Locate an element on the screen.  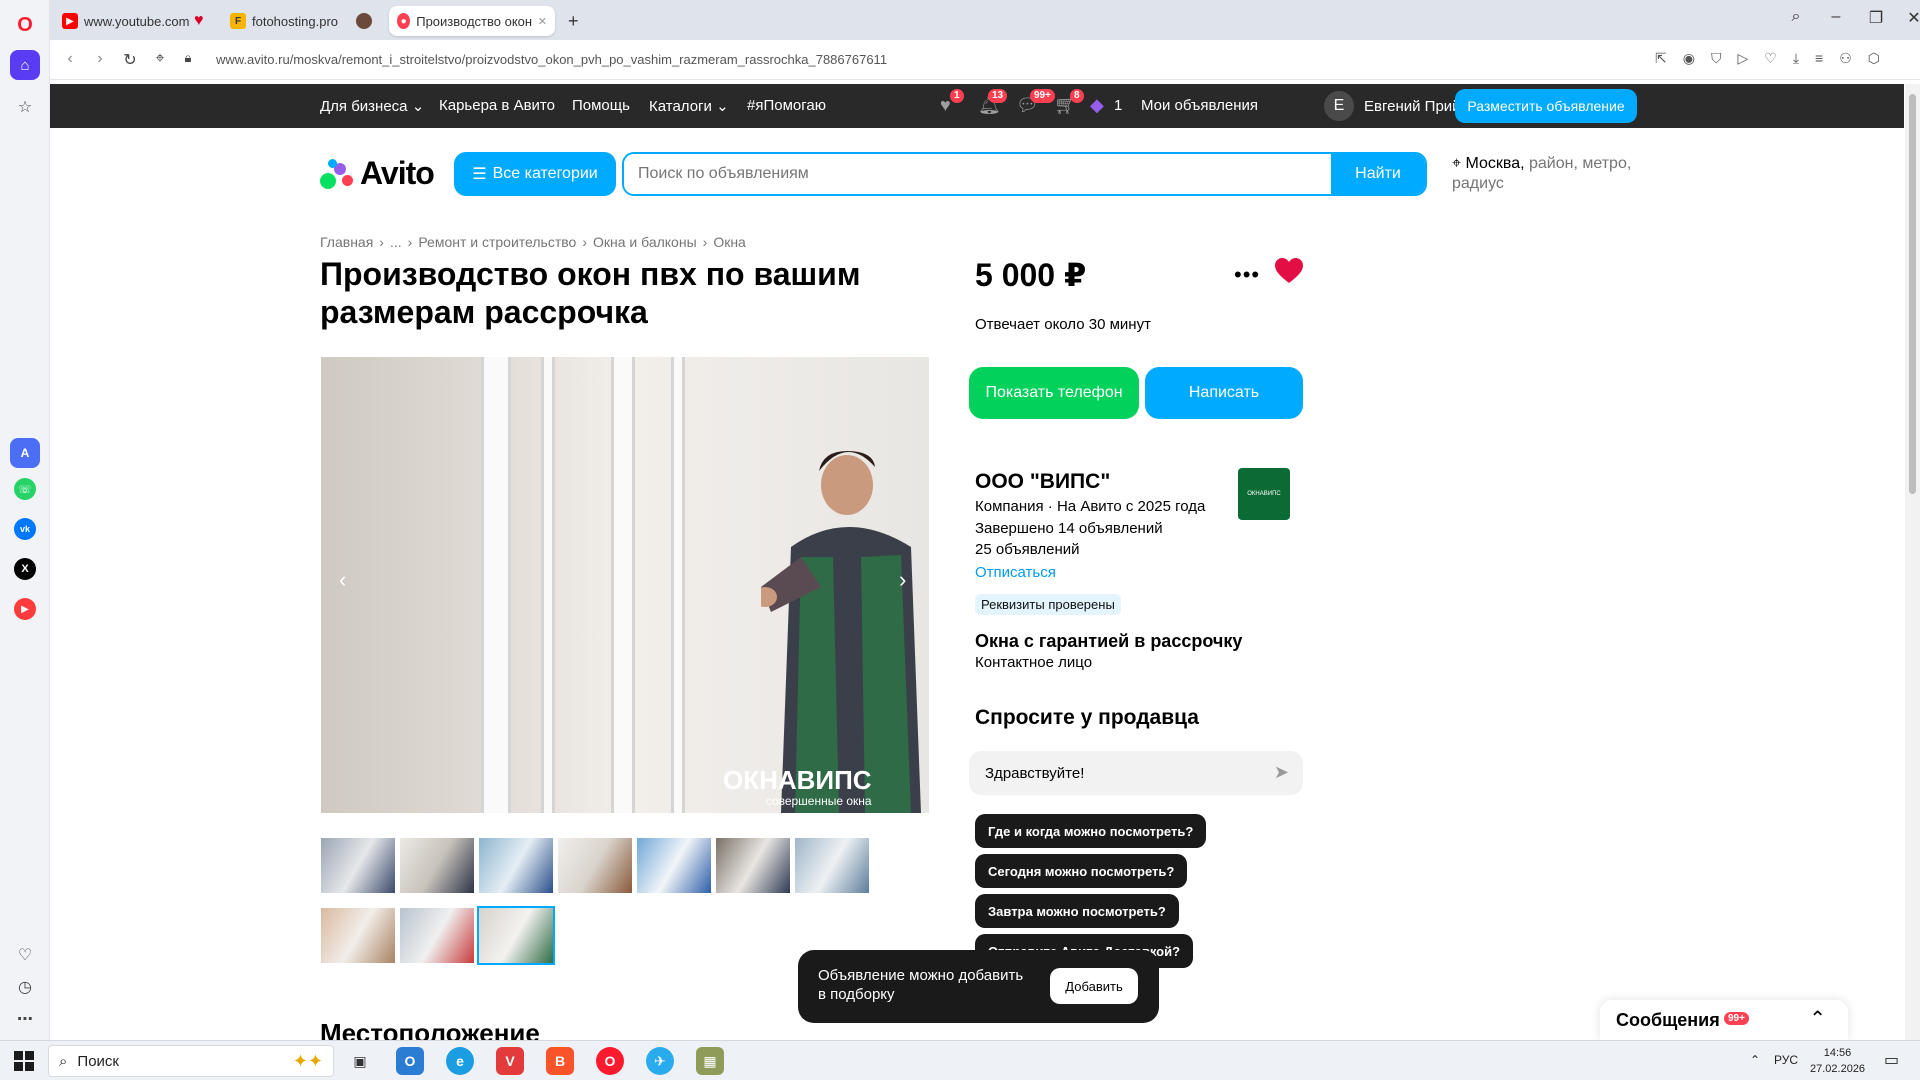
player-icon: ▶ is located at coordinates (25, 609).